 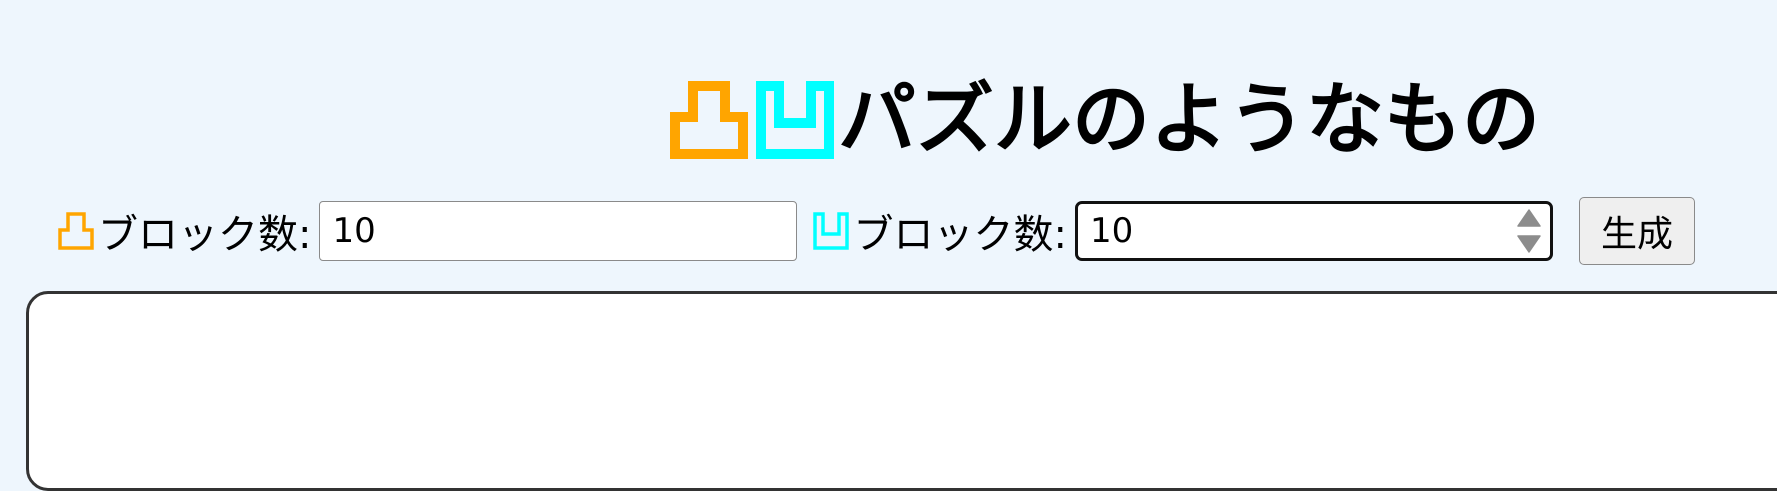 I want to click on controls-bar: ブロック数: ブロック数: 生成, so click(x=876, y=231).